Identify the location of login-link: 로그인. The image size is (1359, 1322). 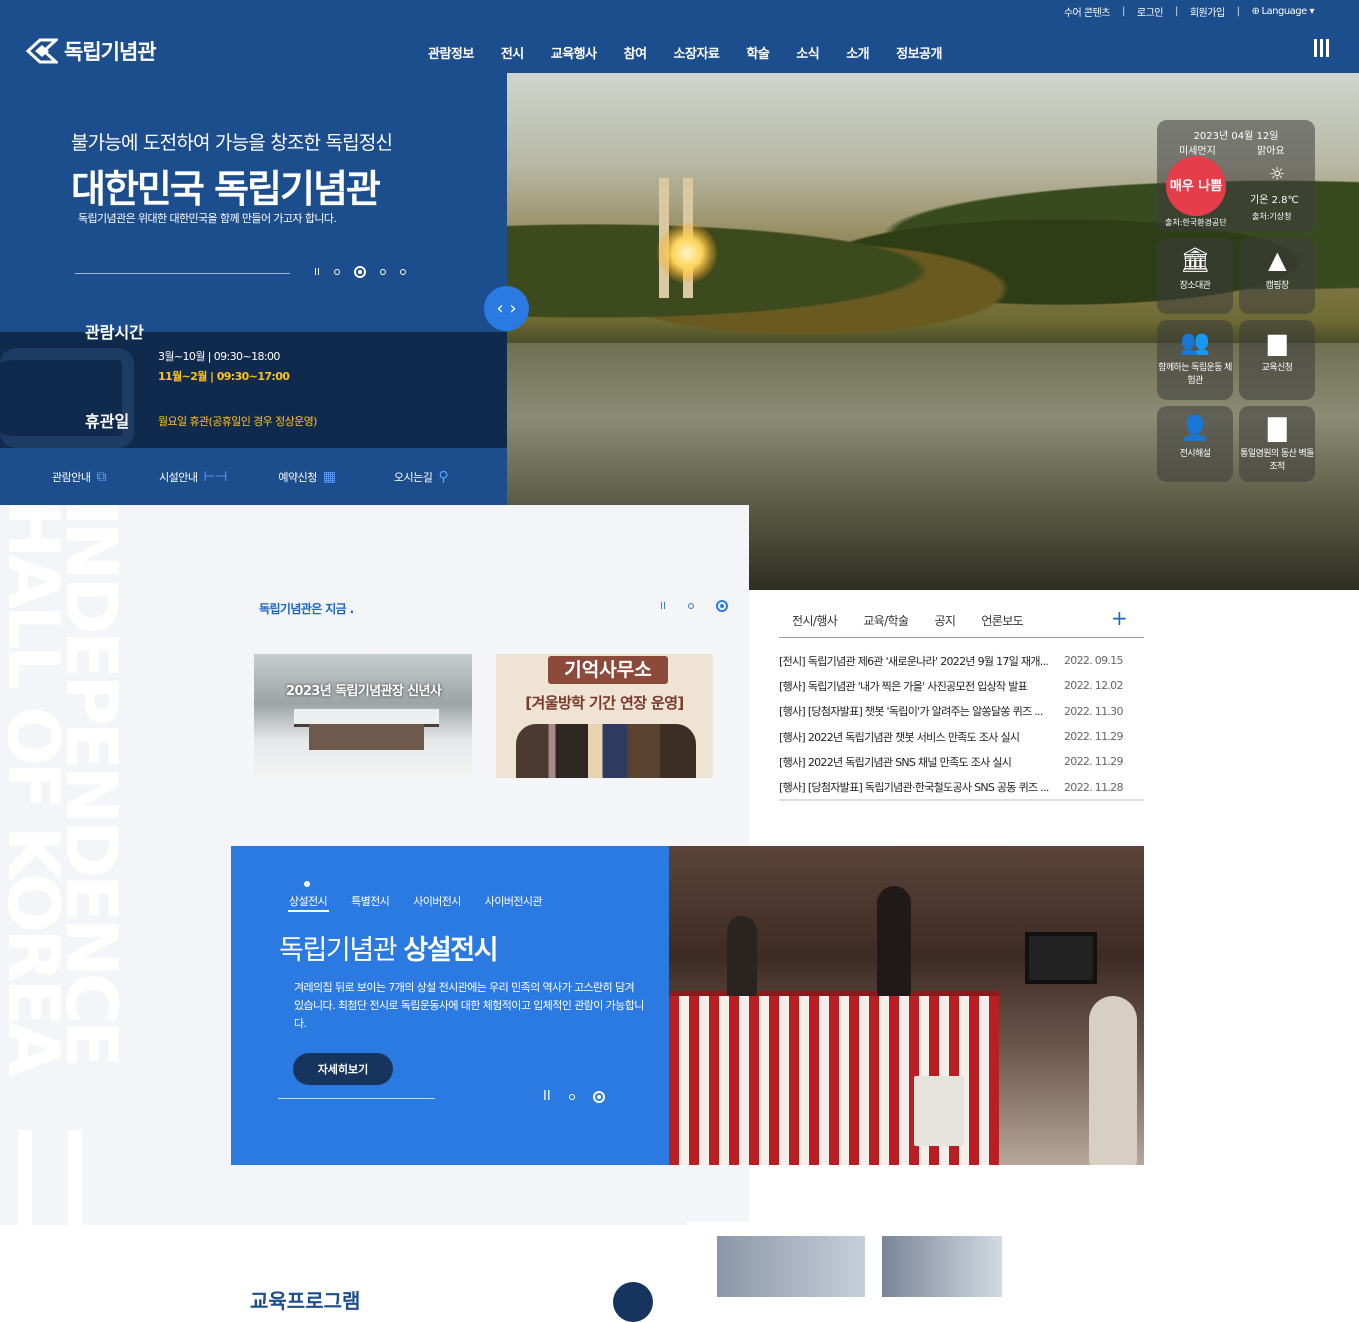
(1150, 11).